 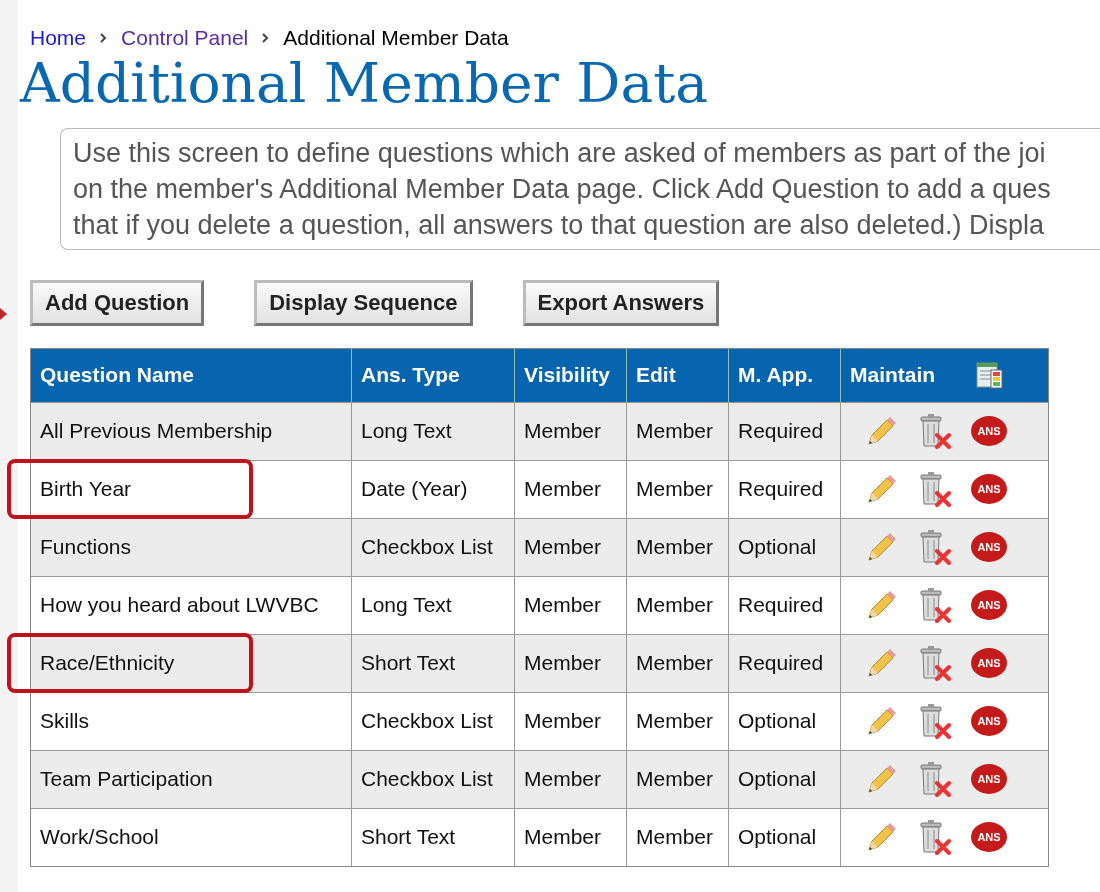 I want to click on column-header: M. App., so click(x=776, y=375).